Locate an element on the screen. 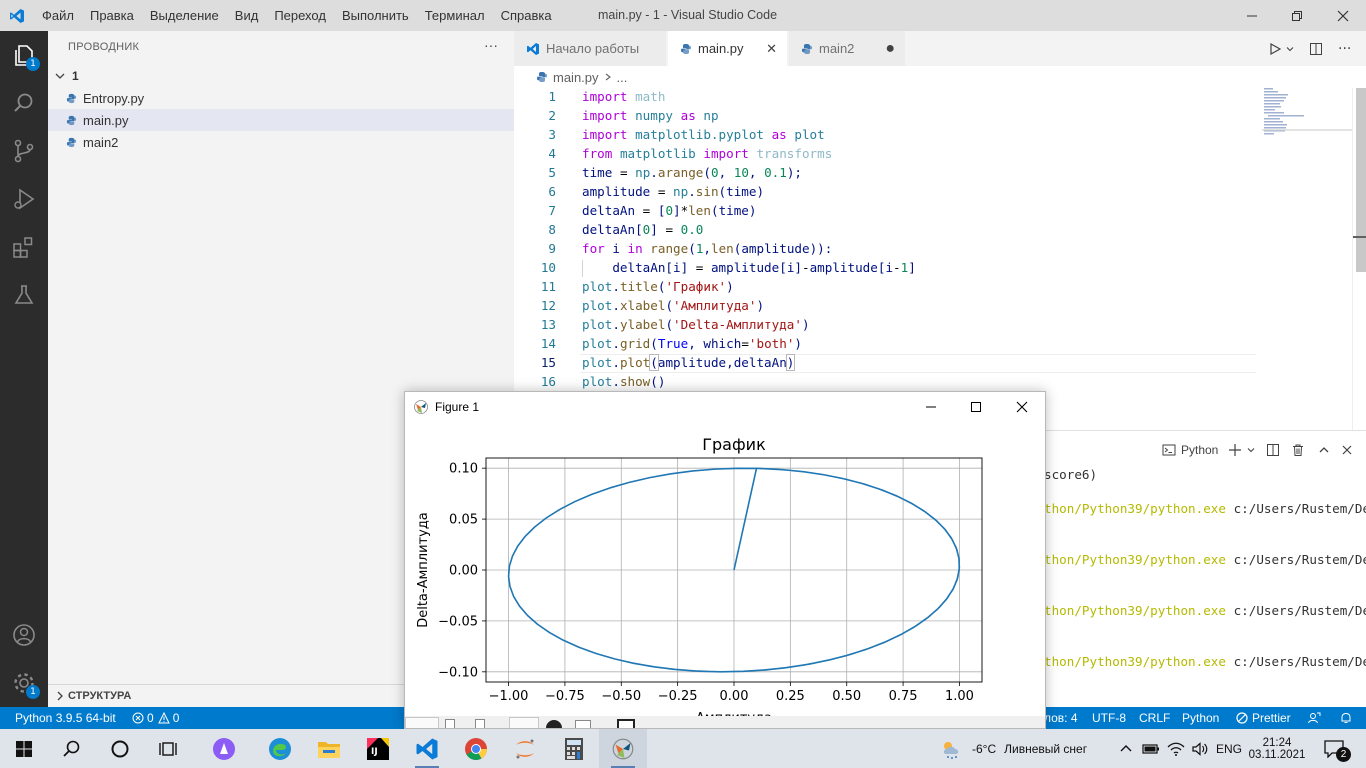 The height and width of the screenshot is (768, 1366). figure-minimize-button is located at coordinates (931, 407).